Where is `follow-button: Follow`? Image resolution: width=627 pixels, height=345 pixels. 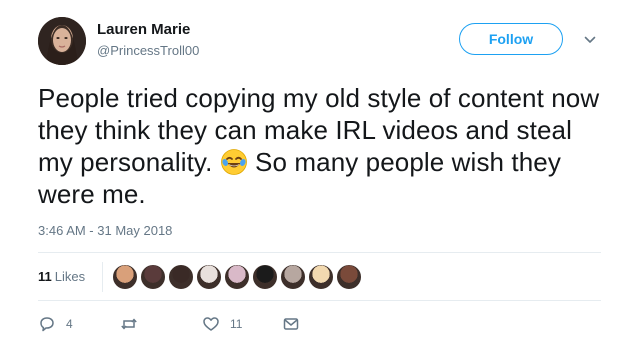
follow-button: Follow is located at coordinates (511, 39).